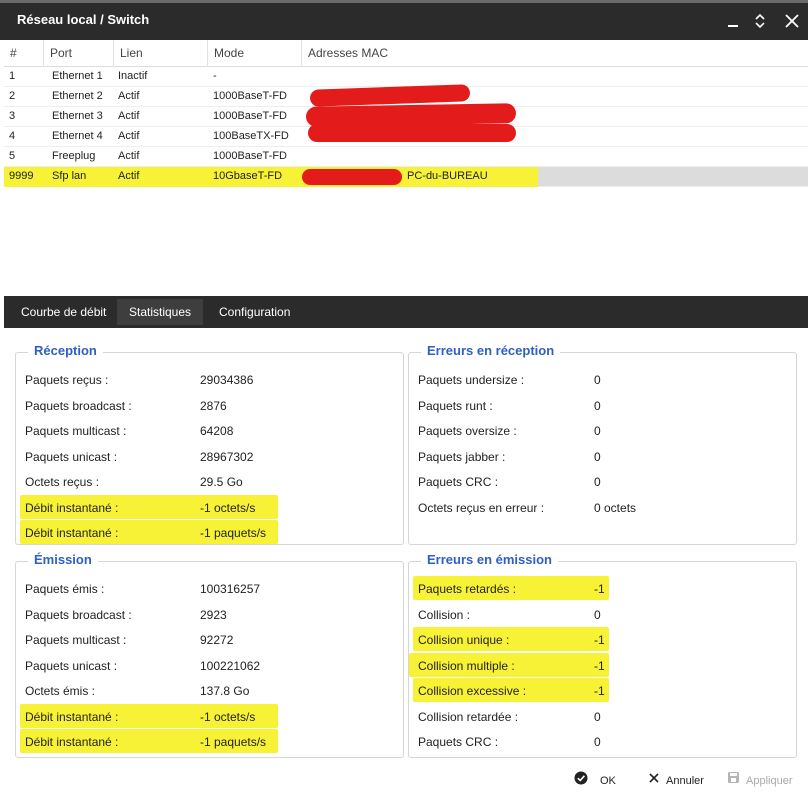 The image size is (808, 800). I want to click on stat-value: 64208, so click(217, 431).